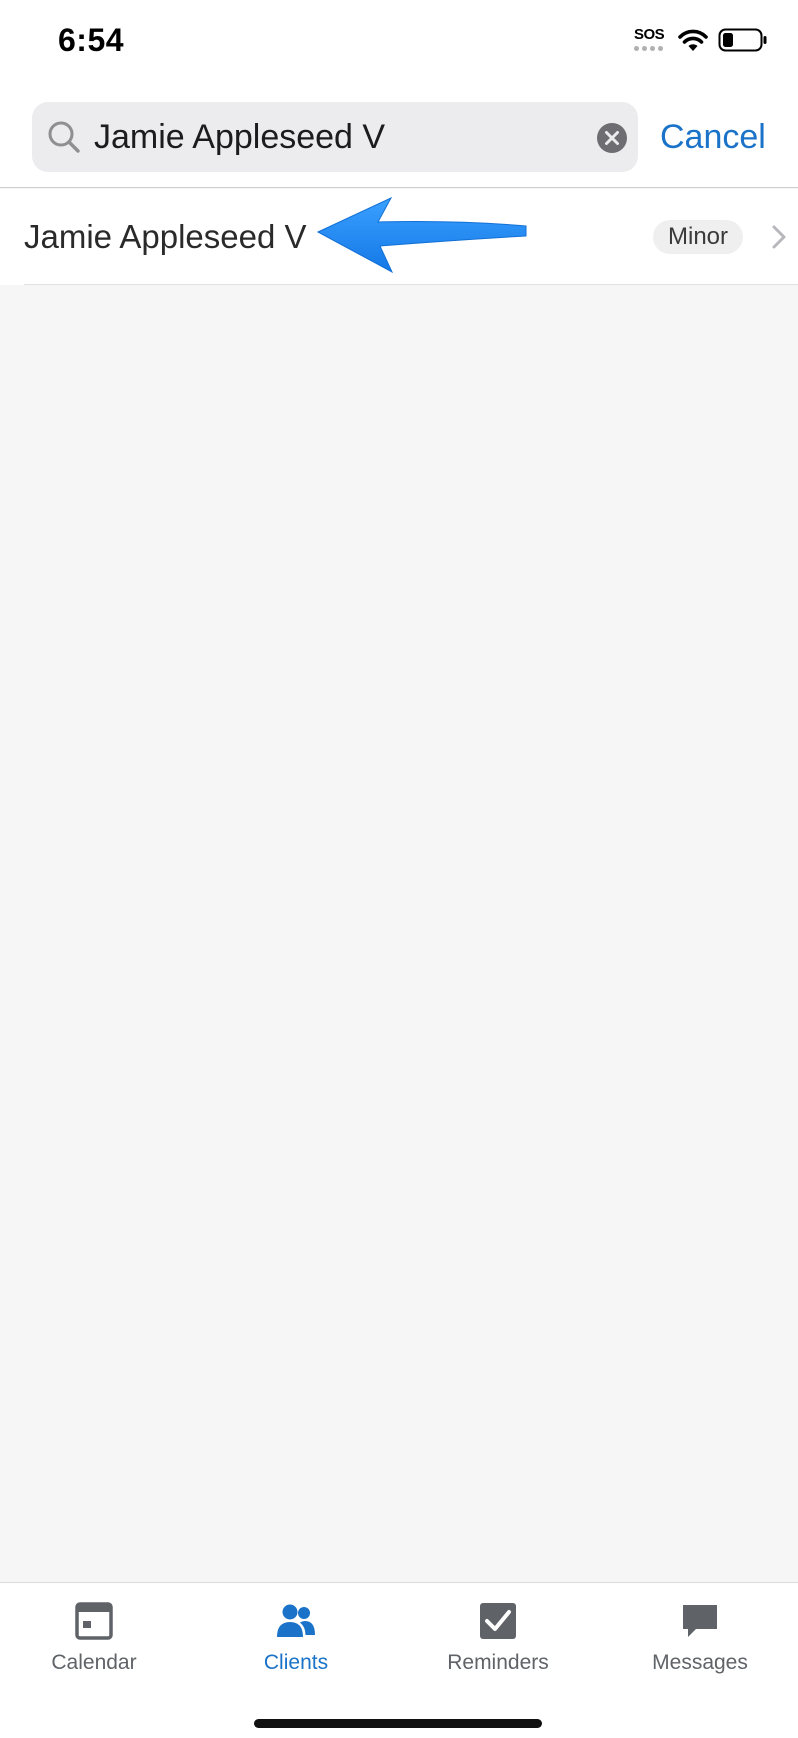  Describe the element at coordinates (698, 237) in the screenshot. I see `status-badge: Minor` at that location.